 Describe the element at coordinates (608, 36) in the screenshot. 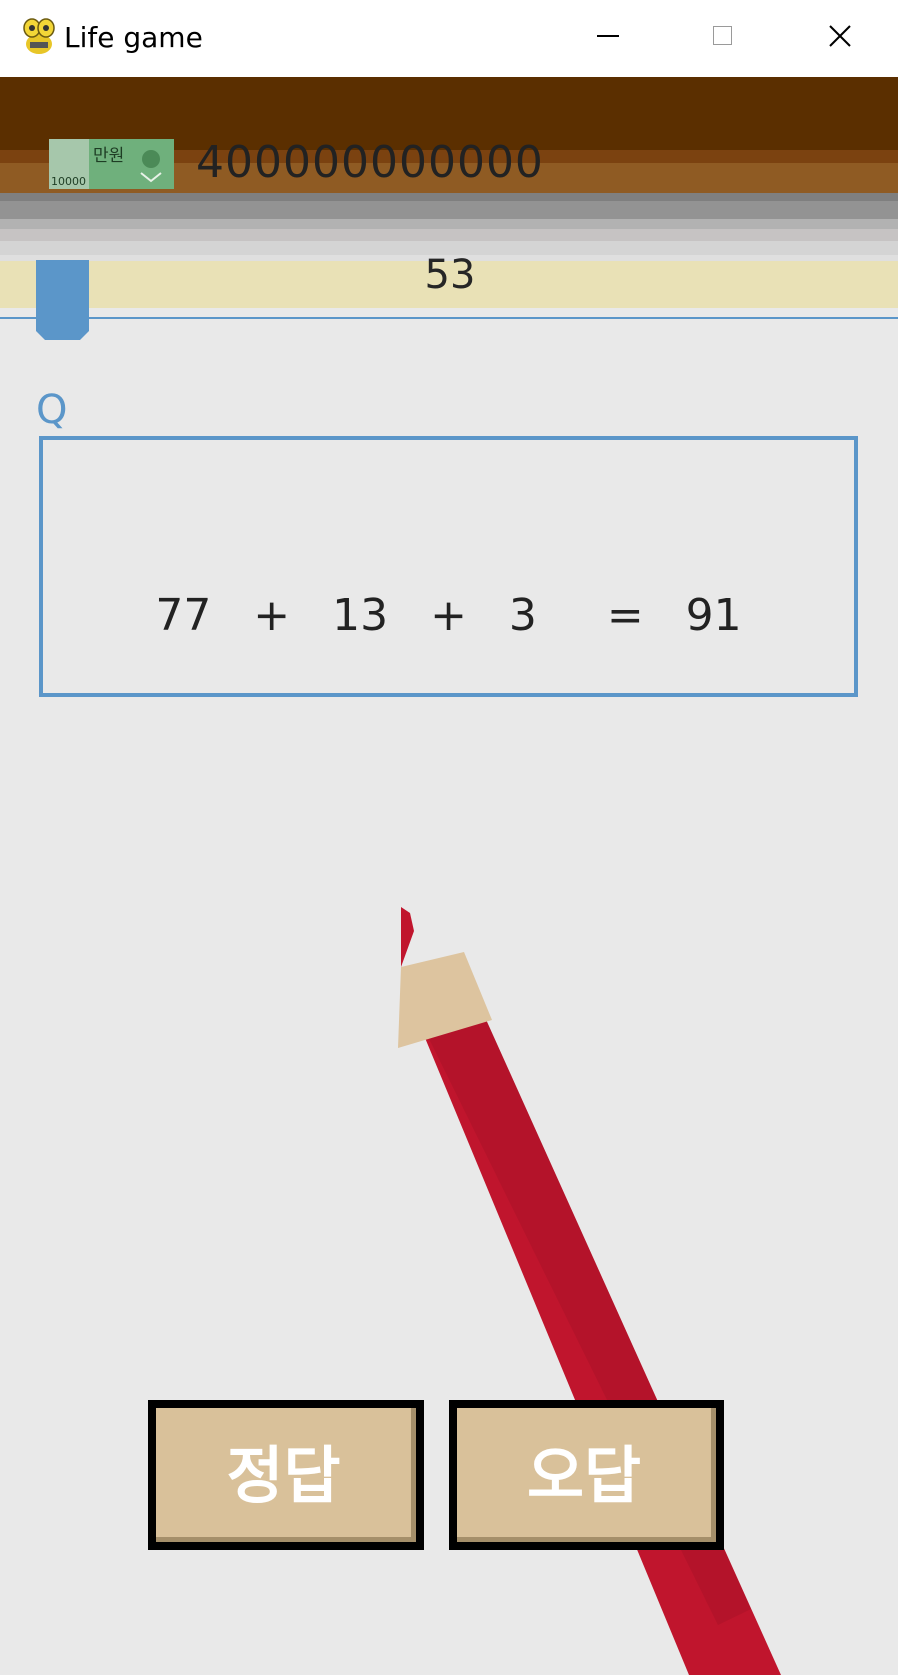

I see `minimize-icon` at that location.